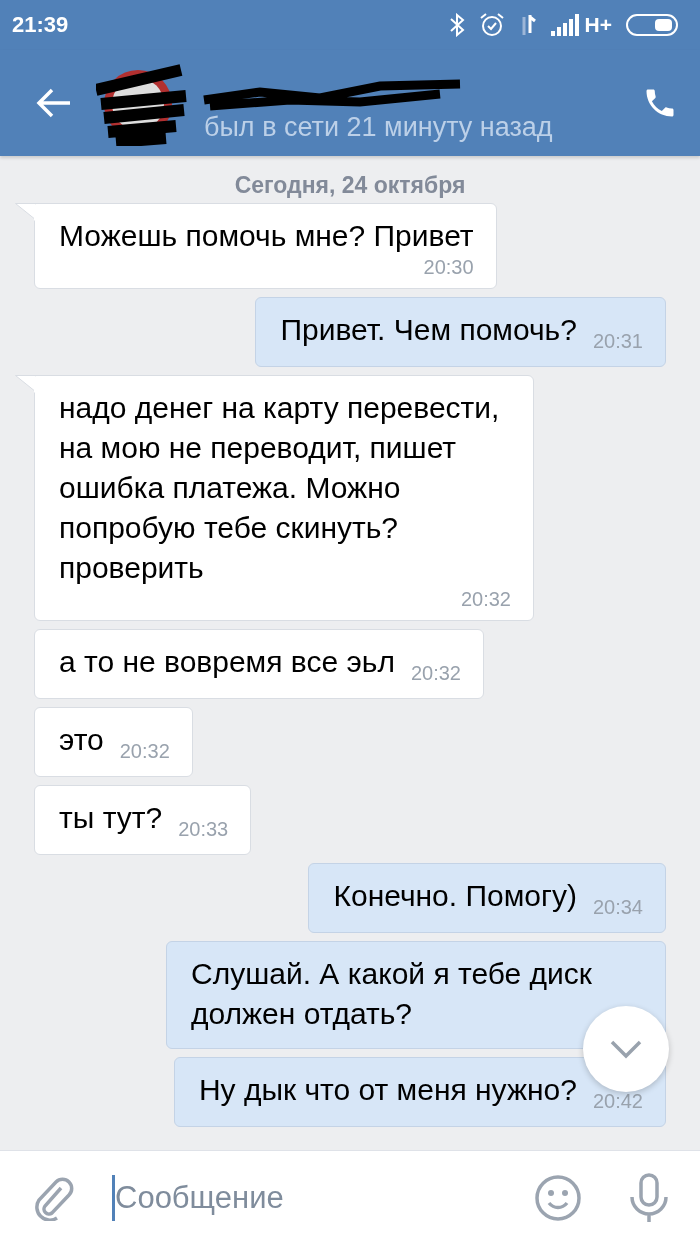 The height and width of the screenshot is (1244, 700). Describe the element at coordinates (428, 329) in the screenshot. I see `message-text: Привет. Чем помочь?` at that location.